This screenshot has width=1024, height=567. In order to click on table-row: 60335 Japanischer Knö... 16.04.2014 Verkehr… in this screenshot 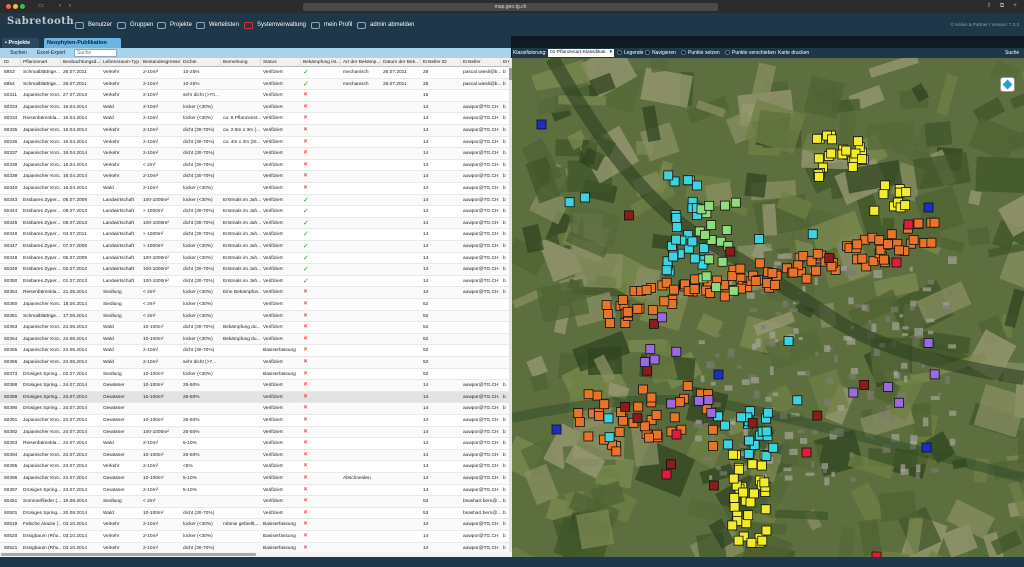, I will do `click(254, 131)`.